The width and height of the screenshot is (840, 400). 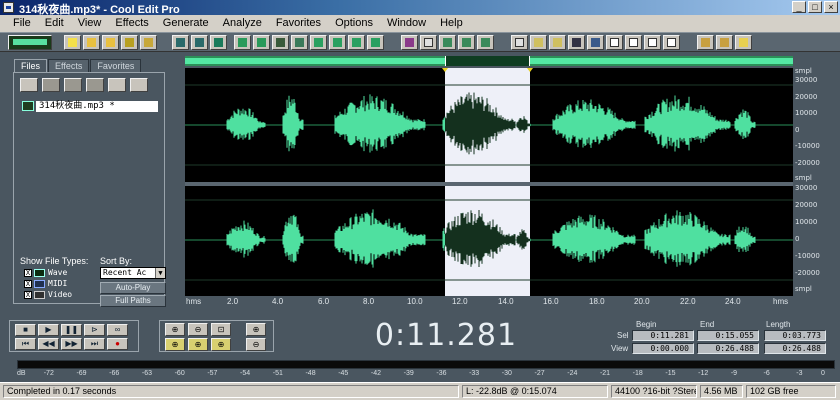 I want to click on spectral-view-icon, so click(x=409, y=42).